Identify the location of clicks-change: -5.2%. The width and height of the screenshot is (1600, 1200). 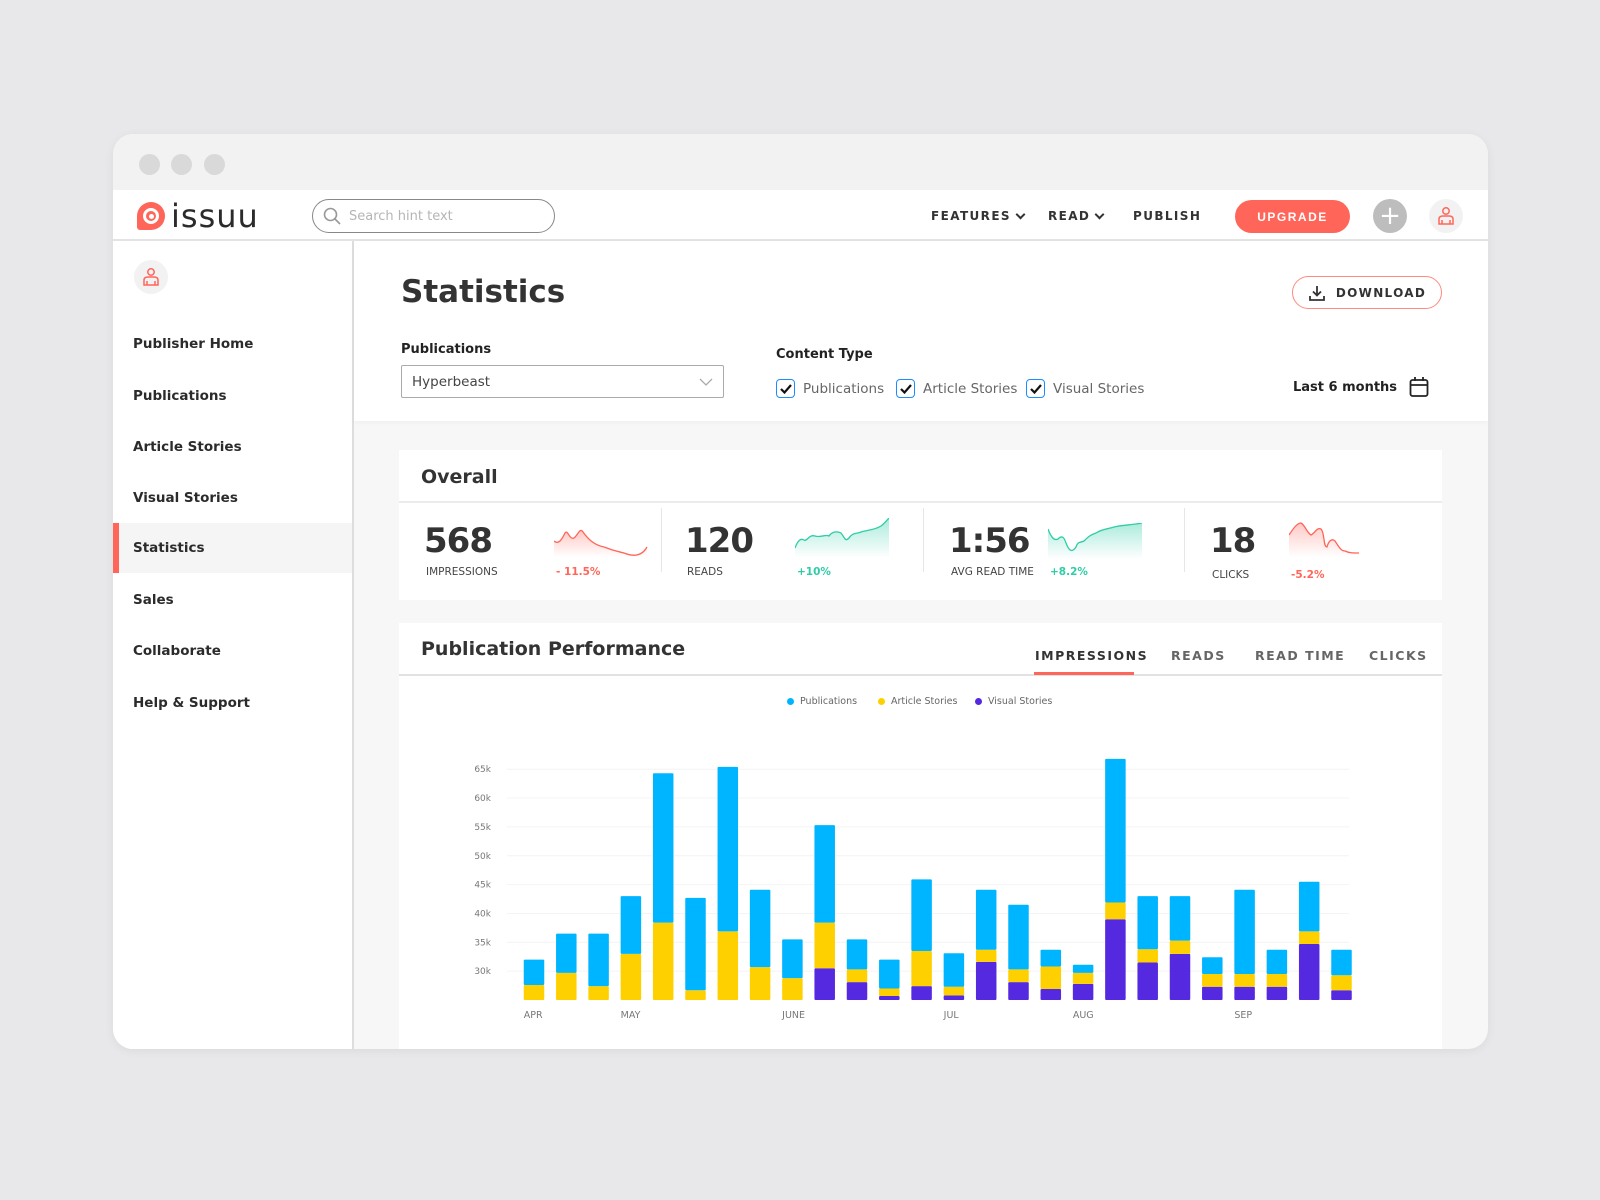
(1308, 575).